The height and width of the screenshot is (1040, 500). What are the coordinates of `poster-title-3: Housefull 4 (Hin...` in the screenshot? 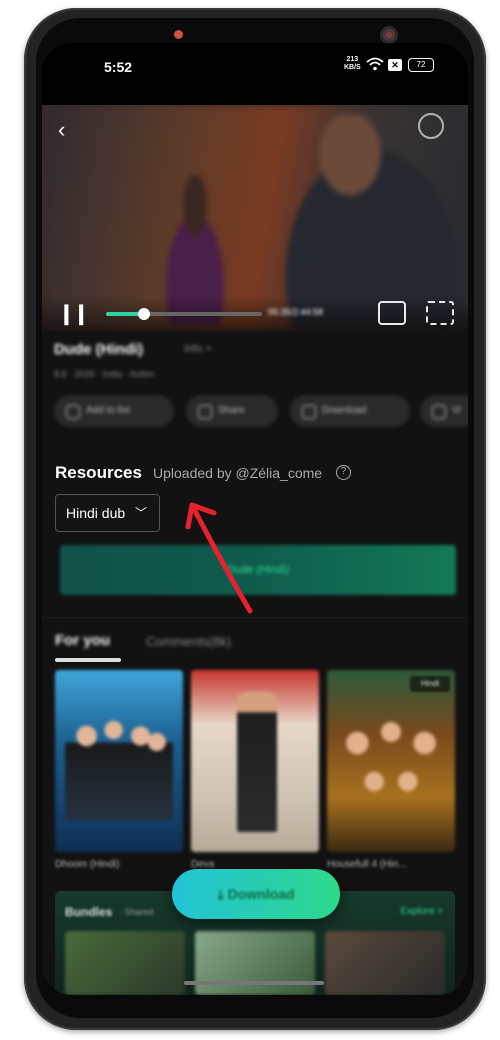 It's located at (367, 864).